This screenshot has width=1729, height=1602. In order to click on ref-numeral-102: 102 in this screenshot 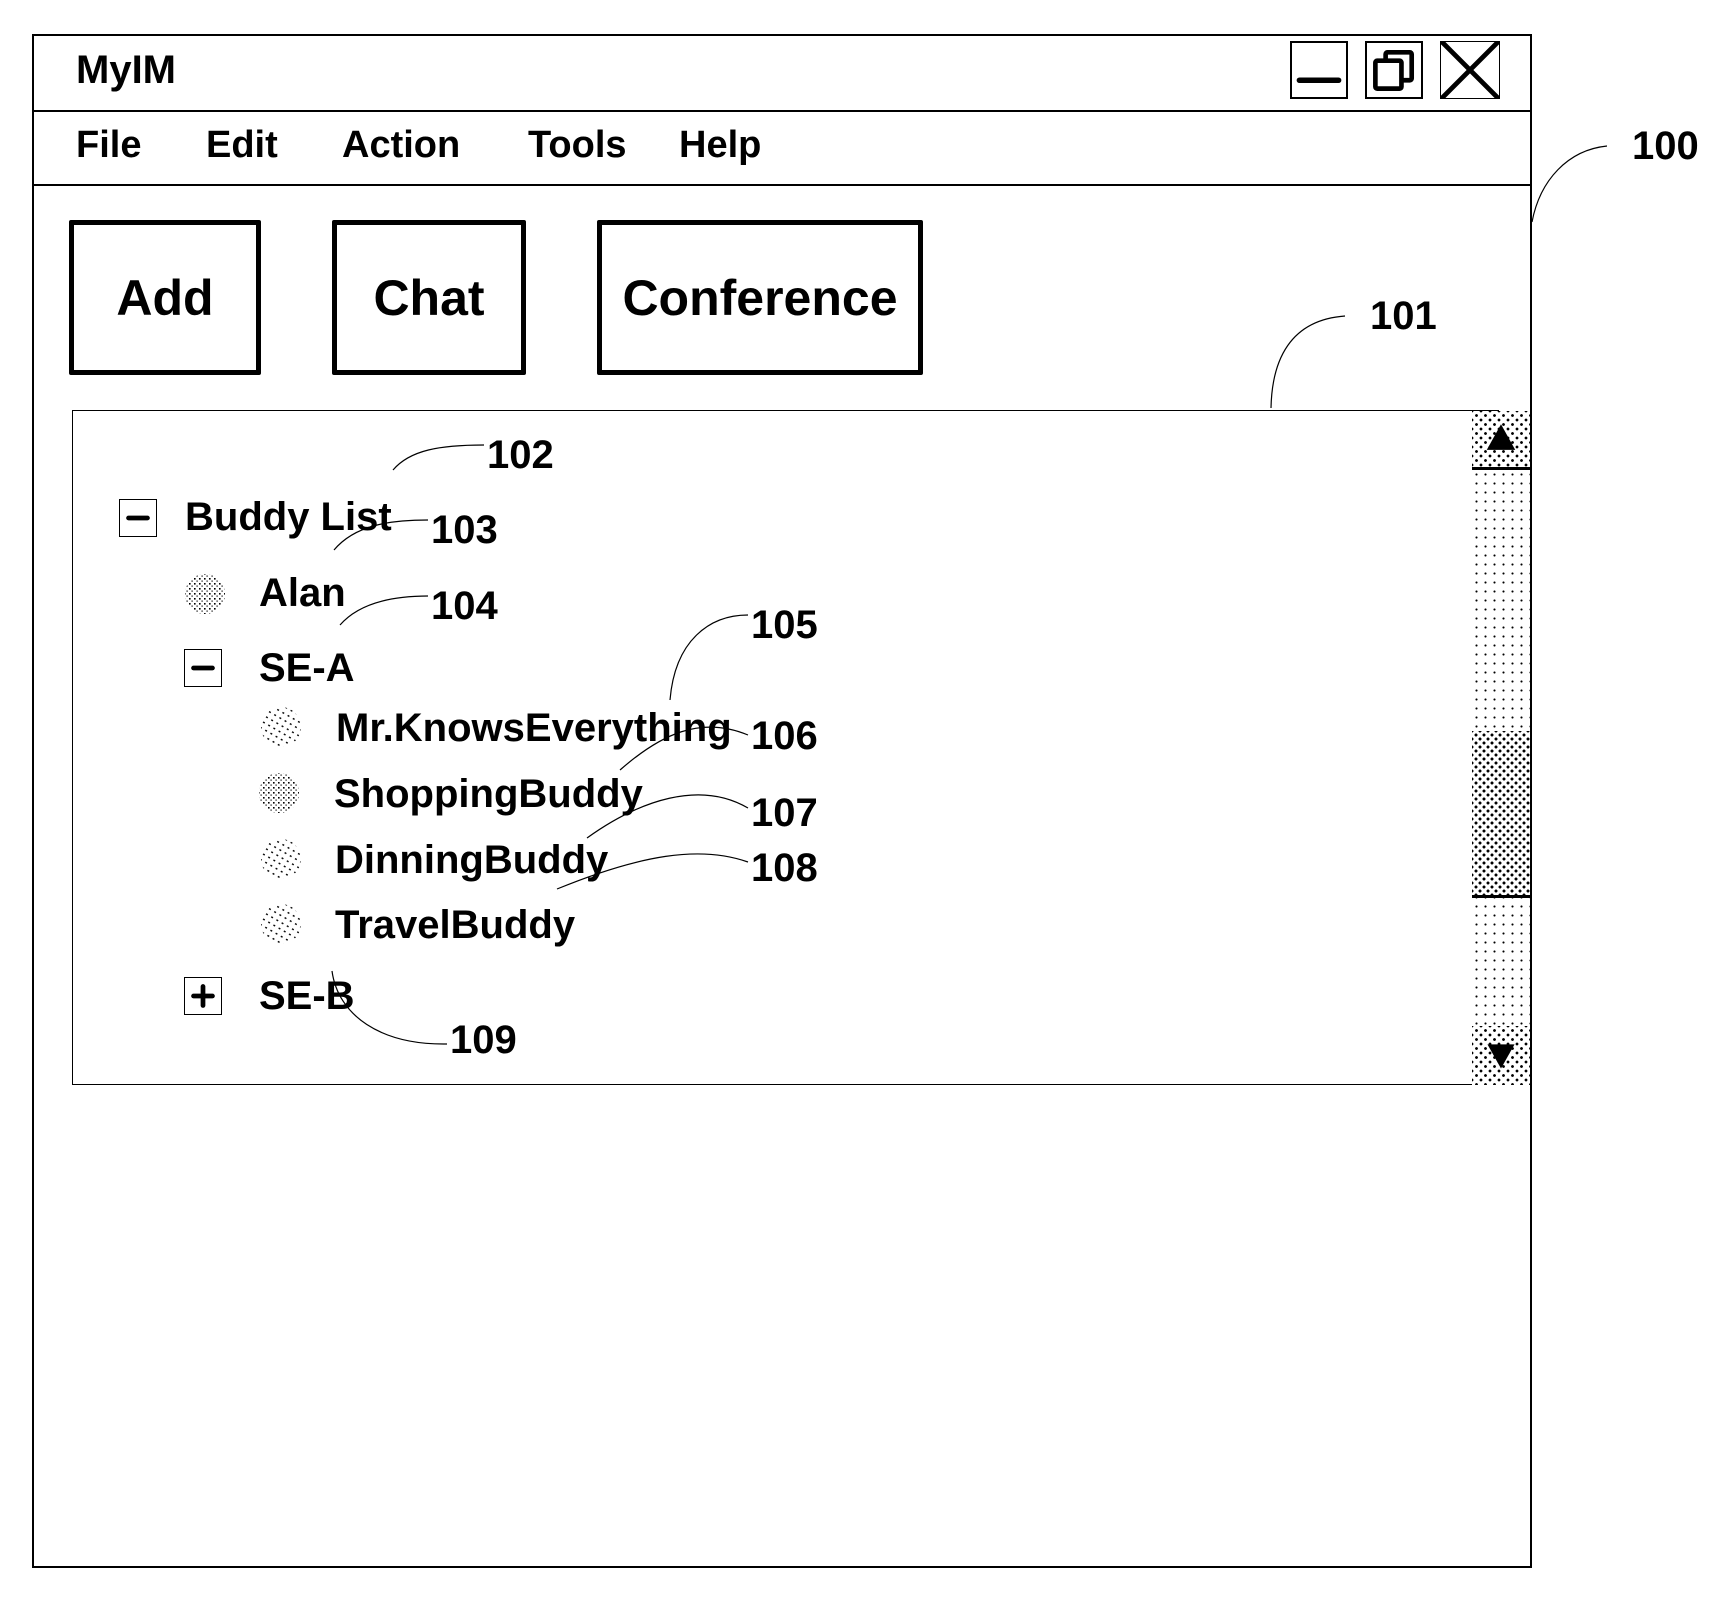, I will do `click(520, 455)`.